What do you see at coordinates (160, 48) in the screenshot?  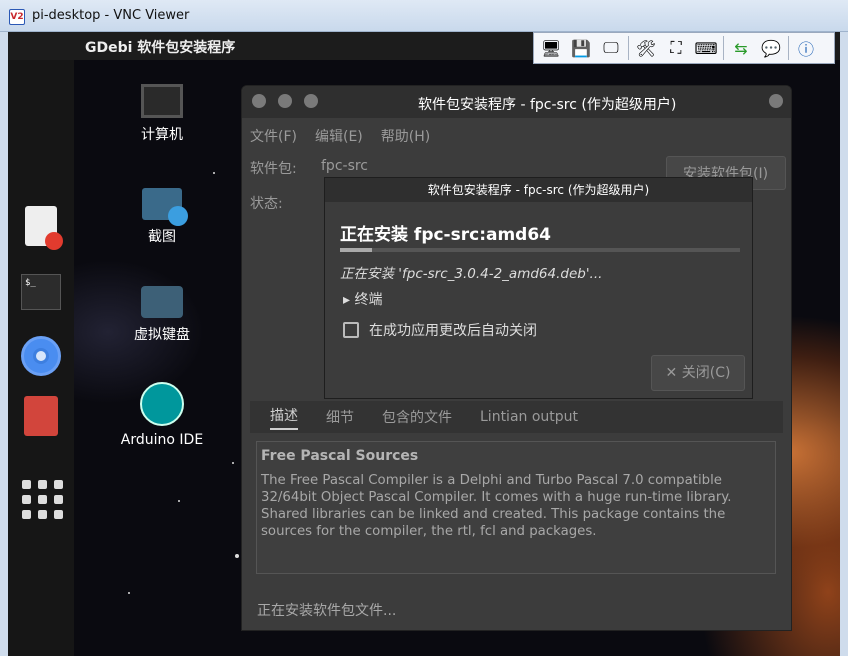 I see `panel-app-title: GDebi 软件包安装程序` at bounding box center [160, 48].